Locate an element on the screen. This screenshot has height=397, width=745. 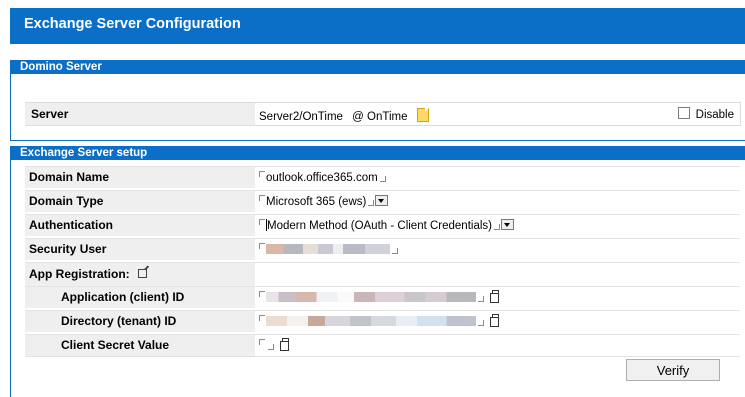
tenant-id-row: Directory (tenant) ID is located at coordinates (382, 321).